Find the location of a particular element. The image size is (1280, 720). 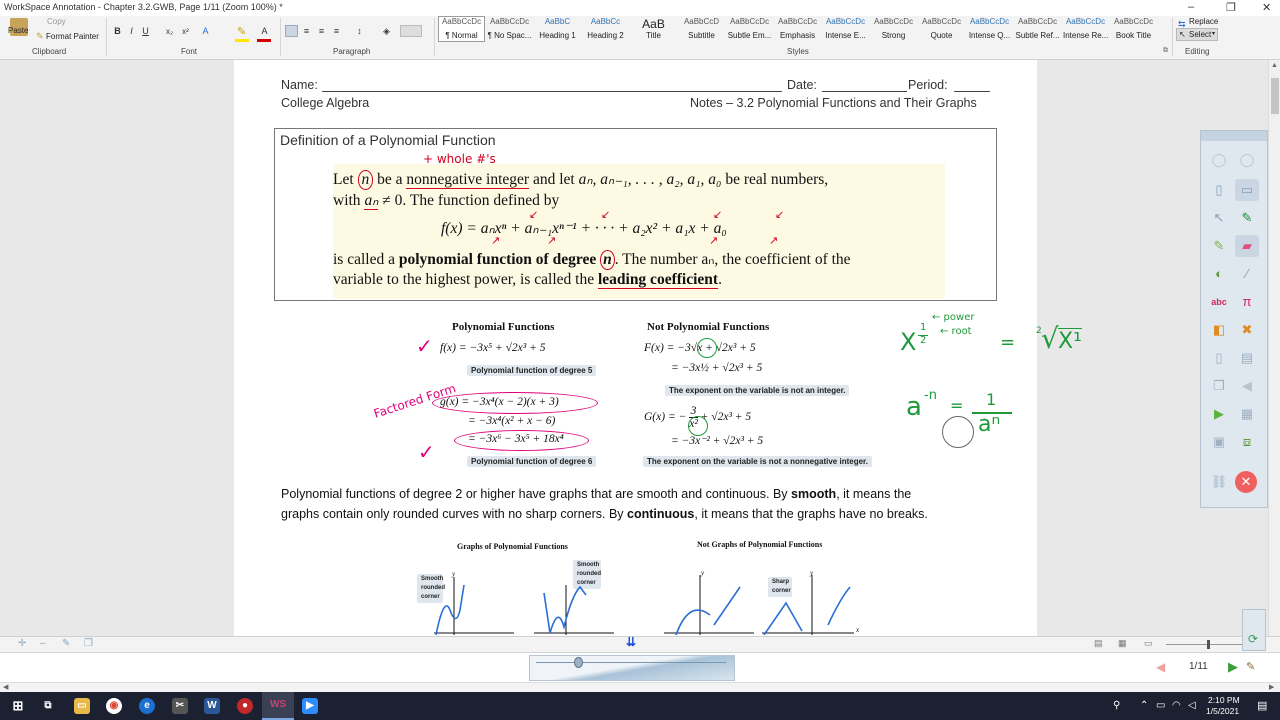

clock-time: 2:10 PM is located at coordinates (1224, 700).